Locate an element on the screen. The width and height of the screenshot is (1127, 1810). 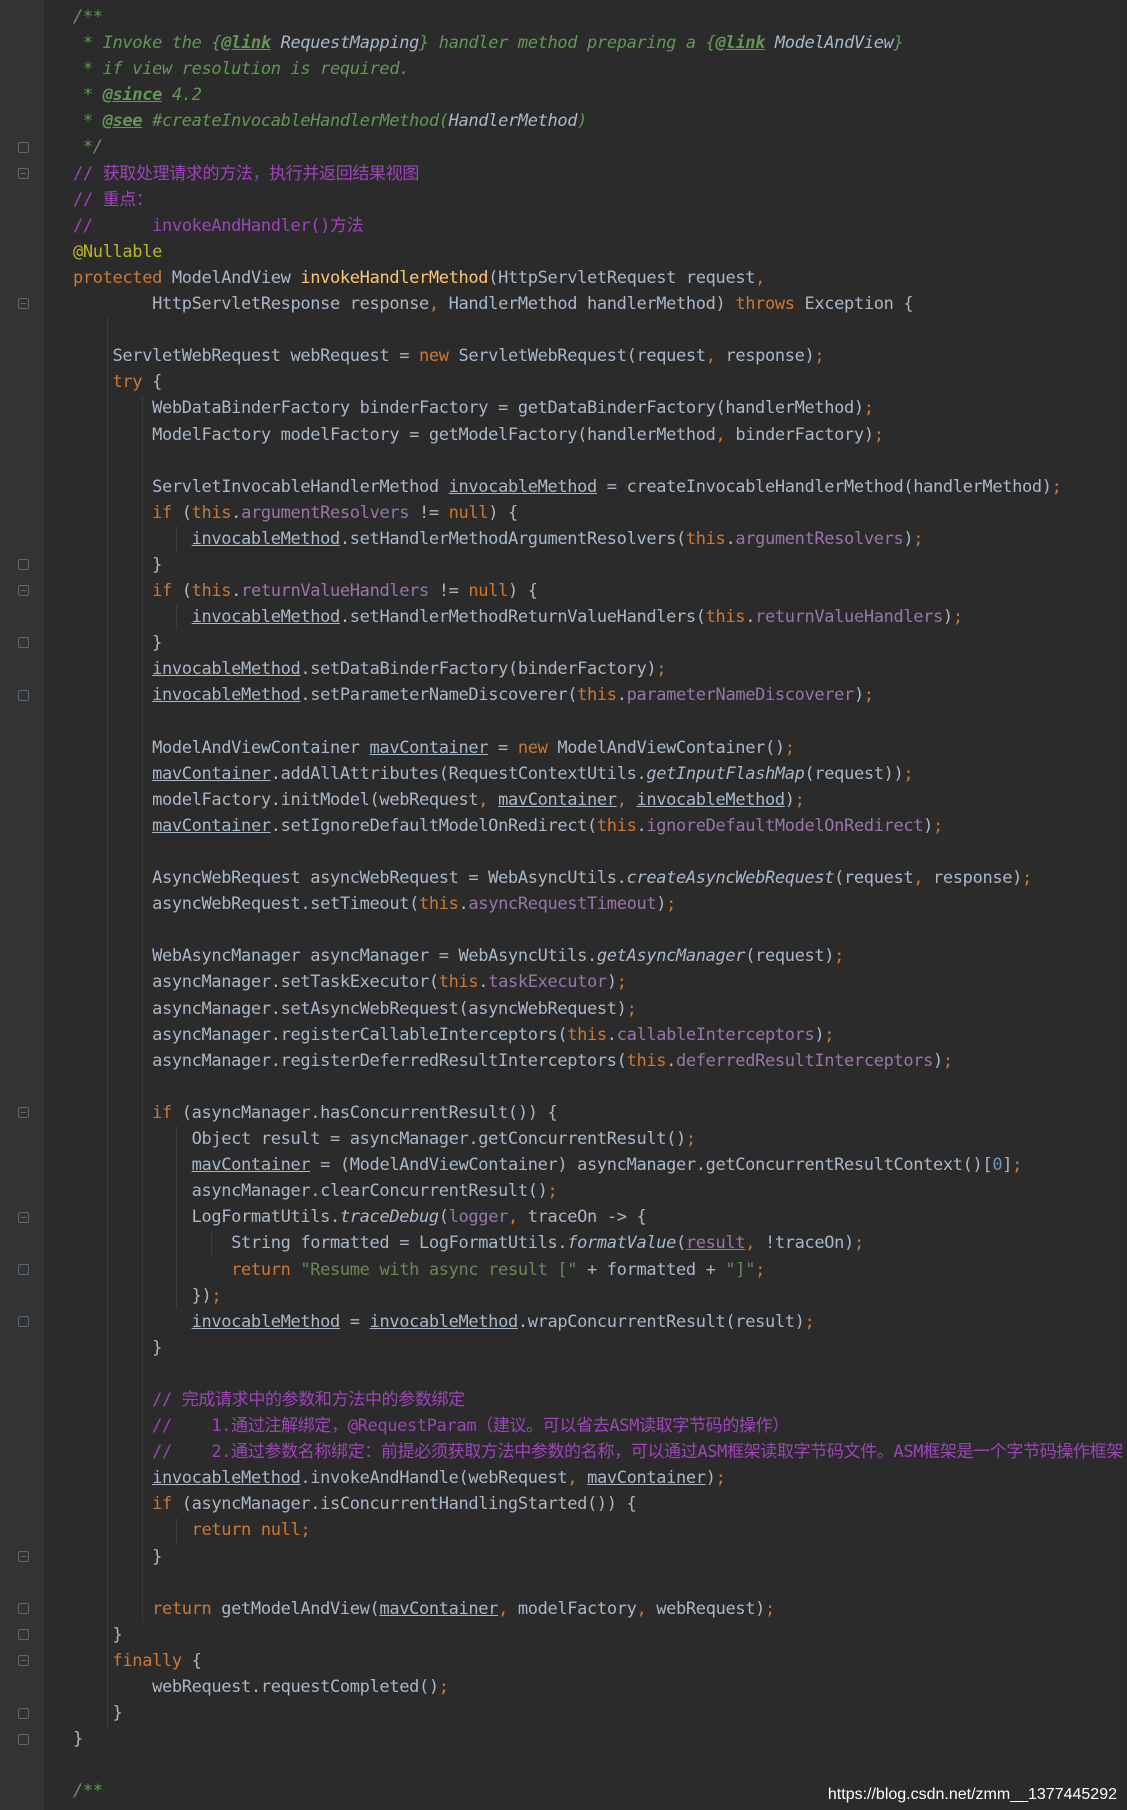
code-token: traceOn -> { is located at coordinates (587, 1217).